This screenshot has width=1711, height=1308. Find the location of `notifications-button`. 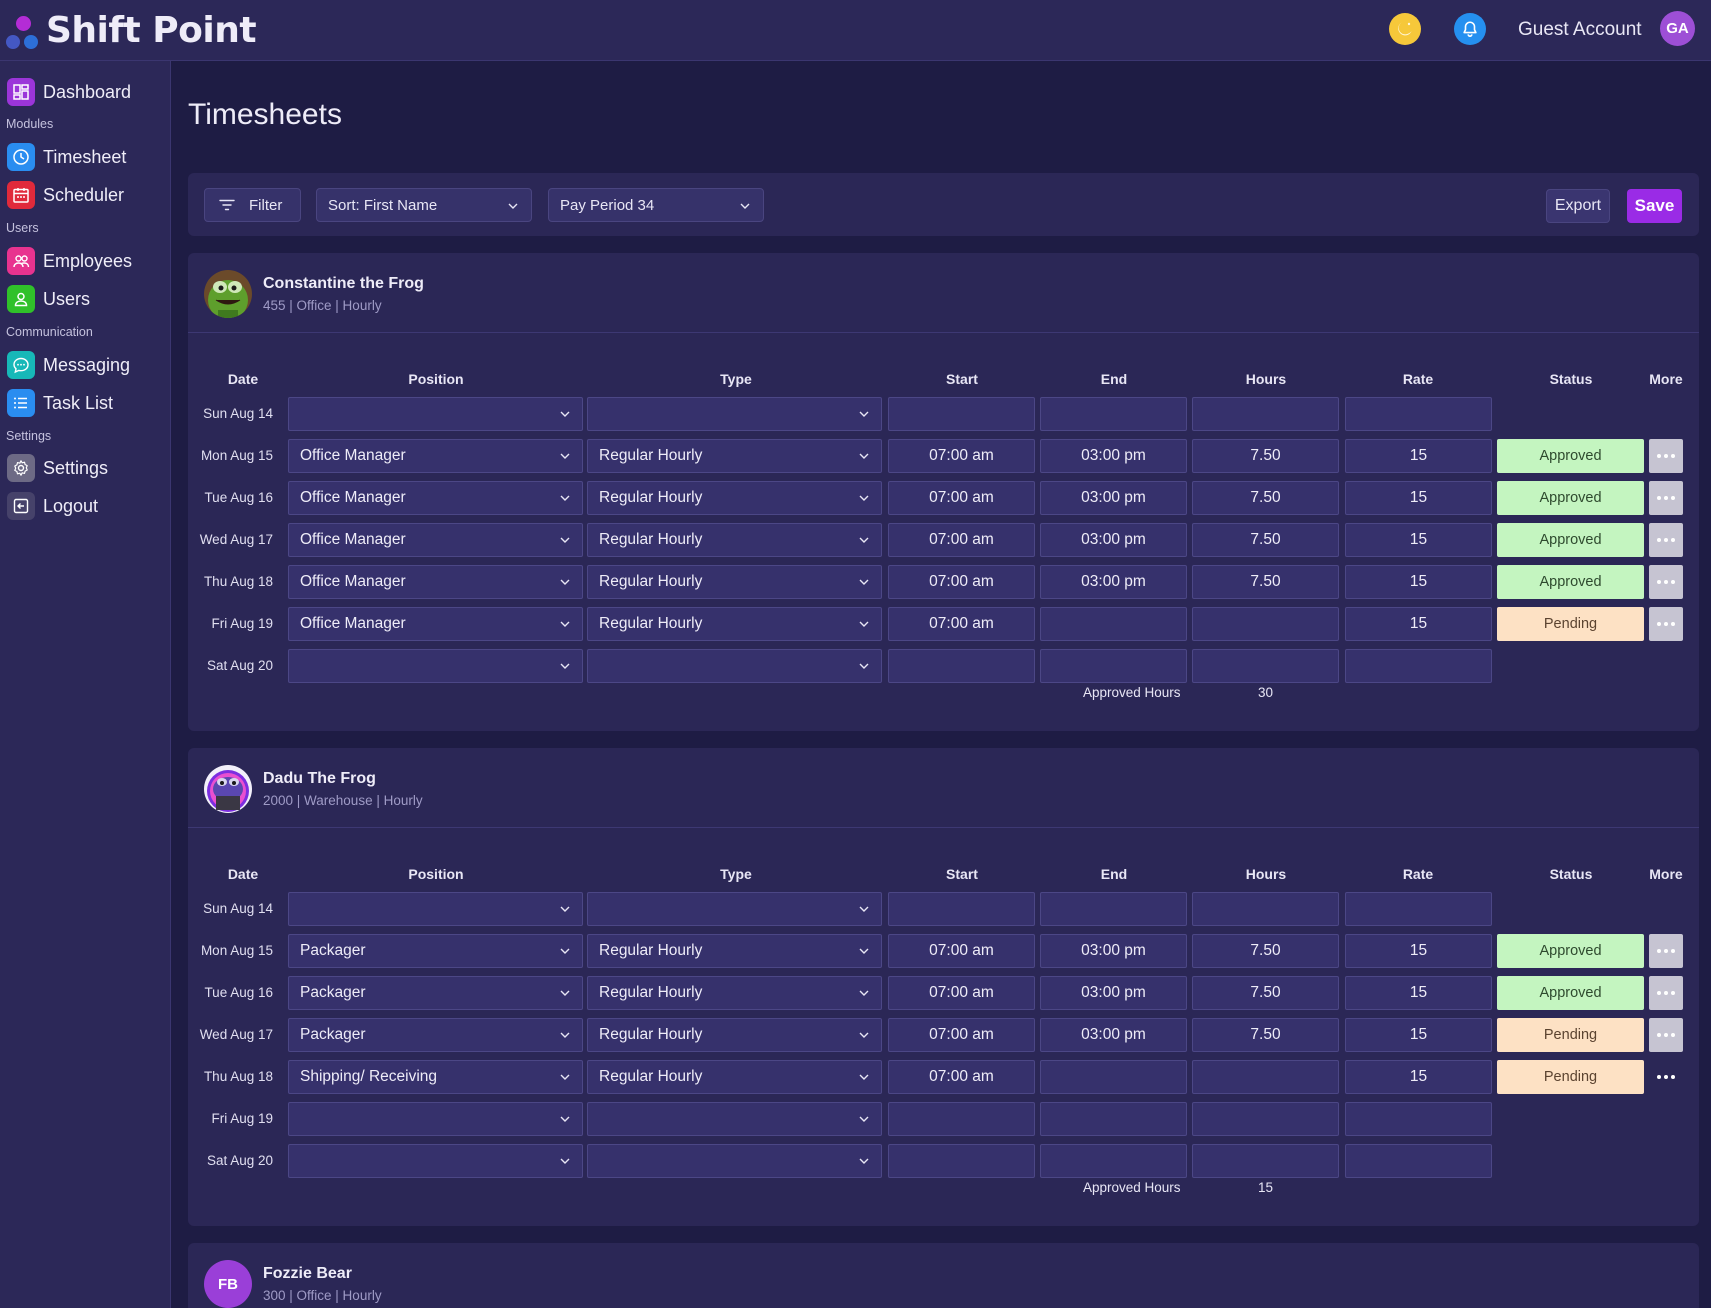

notifications-button is located at coordinates (1470, 29).